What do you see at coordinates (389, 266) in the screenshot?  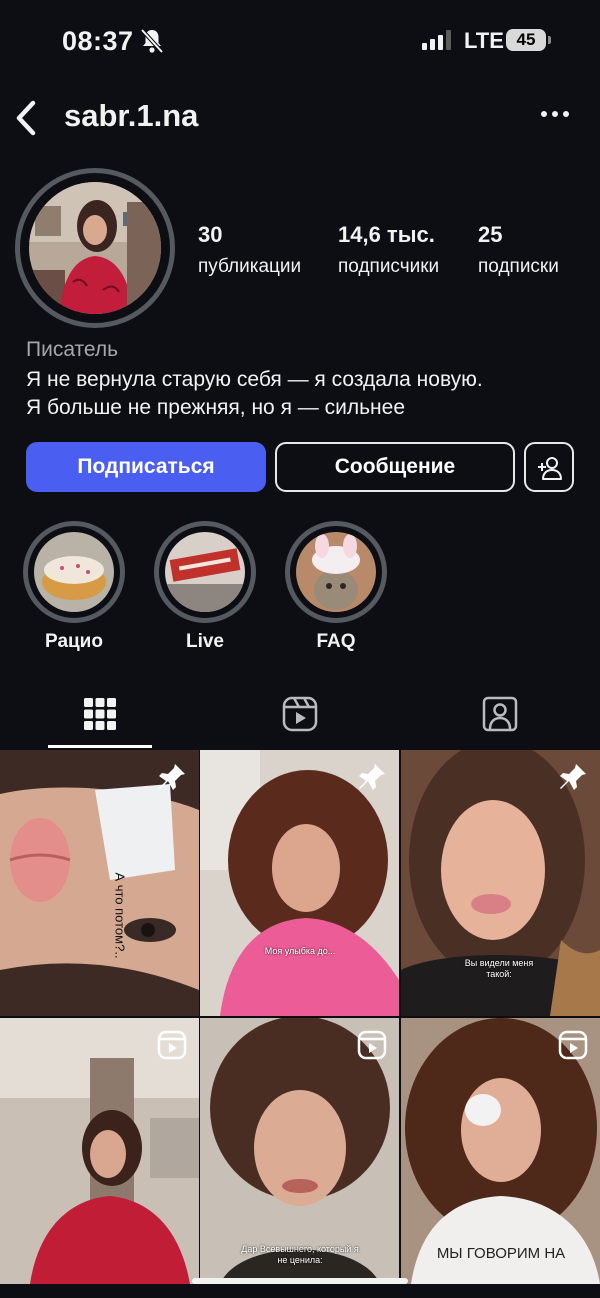 I see `stat-followers-label: подписчики` at bounding box center [389, 266].